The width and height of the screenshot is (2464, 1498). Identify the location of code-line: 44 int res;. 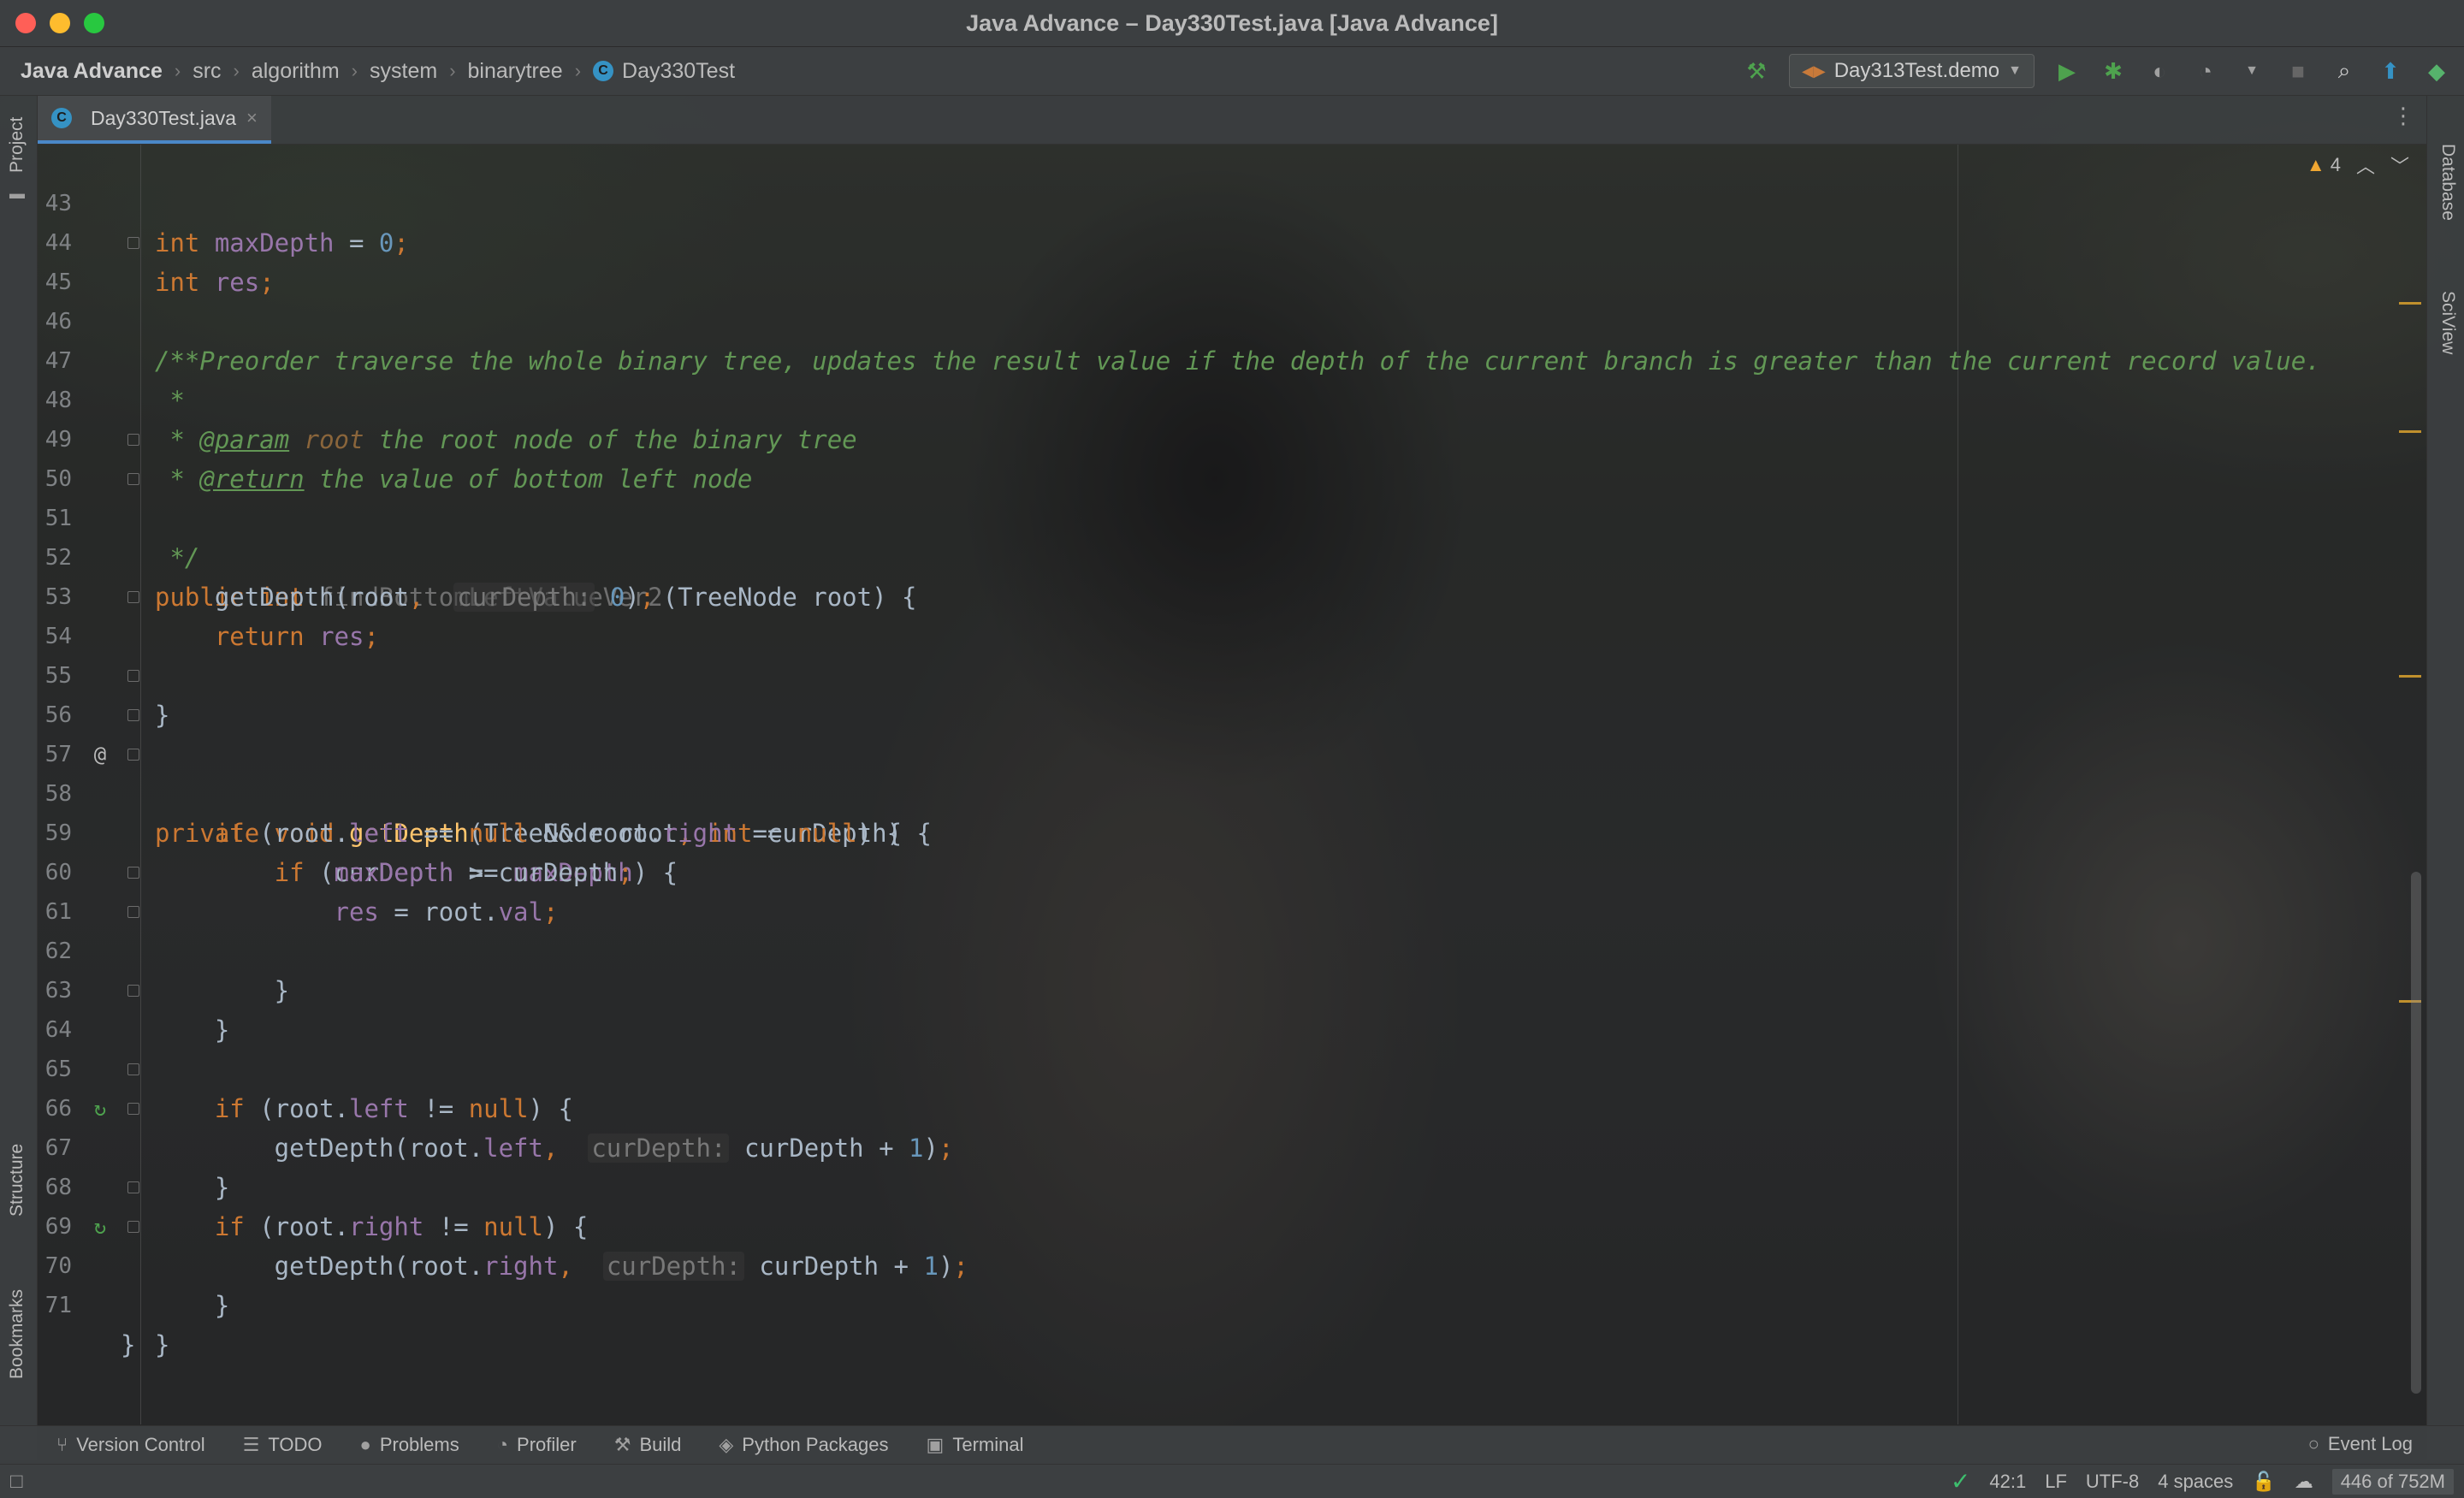
(1232, 240).